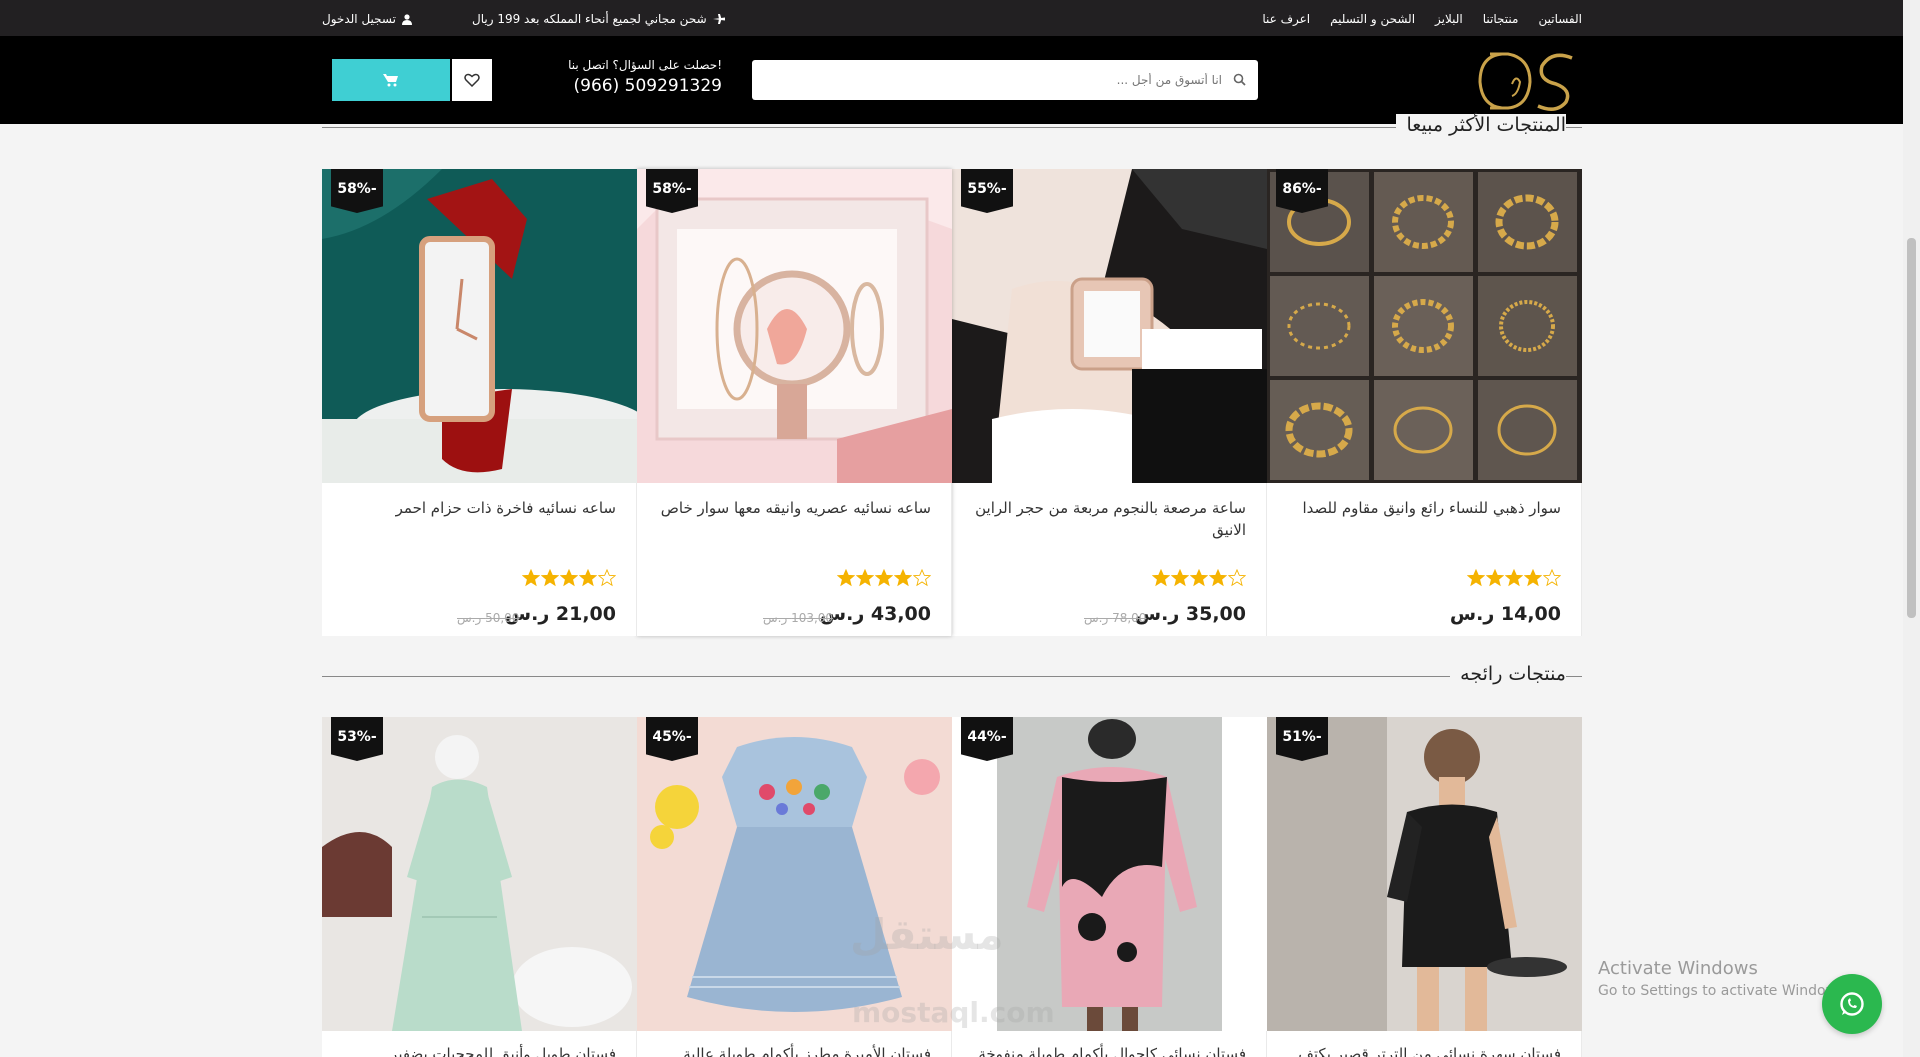  I want to click on login-link: تسجيل الدخول, so click(367, 19).